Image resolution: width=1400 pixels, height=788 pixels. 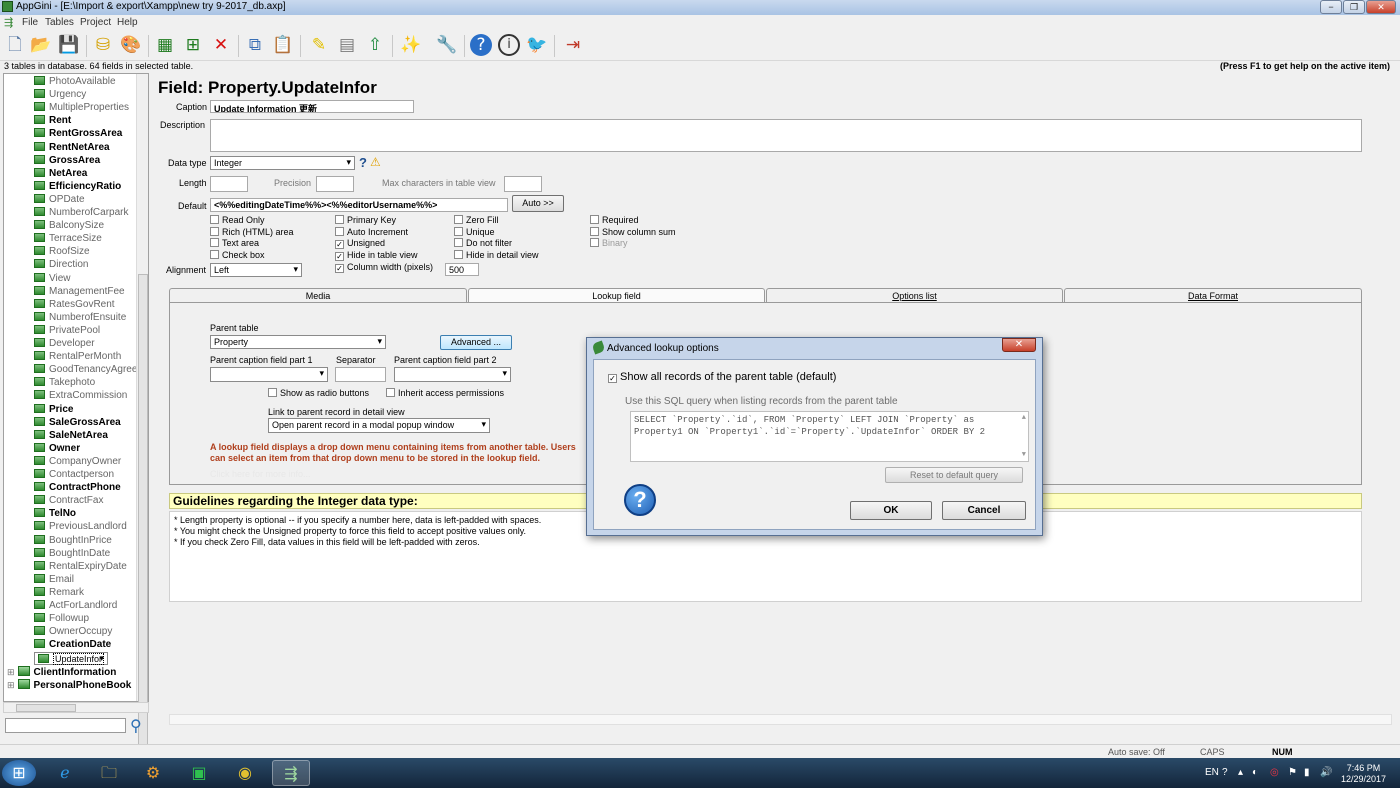 What do you see at coordinates (269, 374) in the screenshot?
I see `caption-part1-select` at bounding box center [269, 374].